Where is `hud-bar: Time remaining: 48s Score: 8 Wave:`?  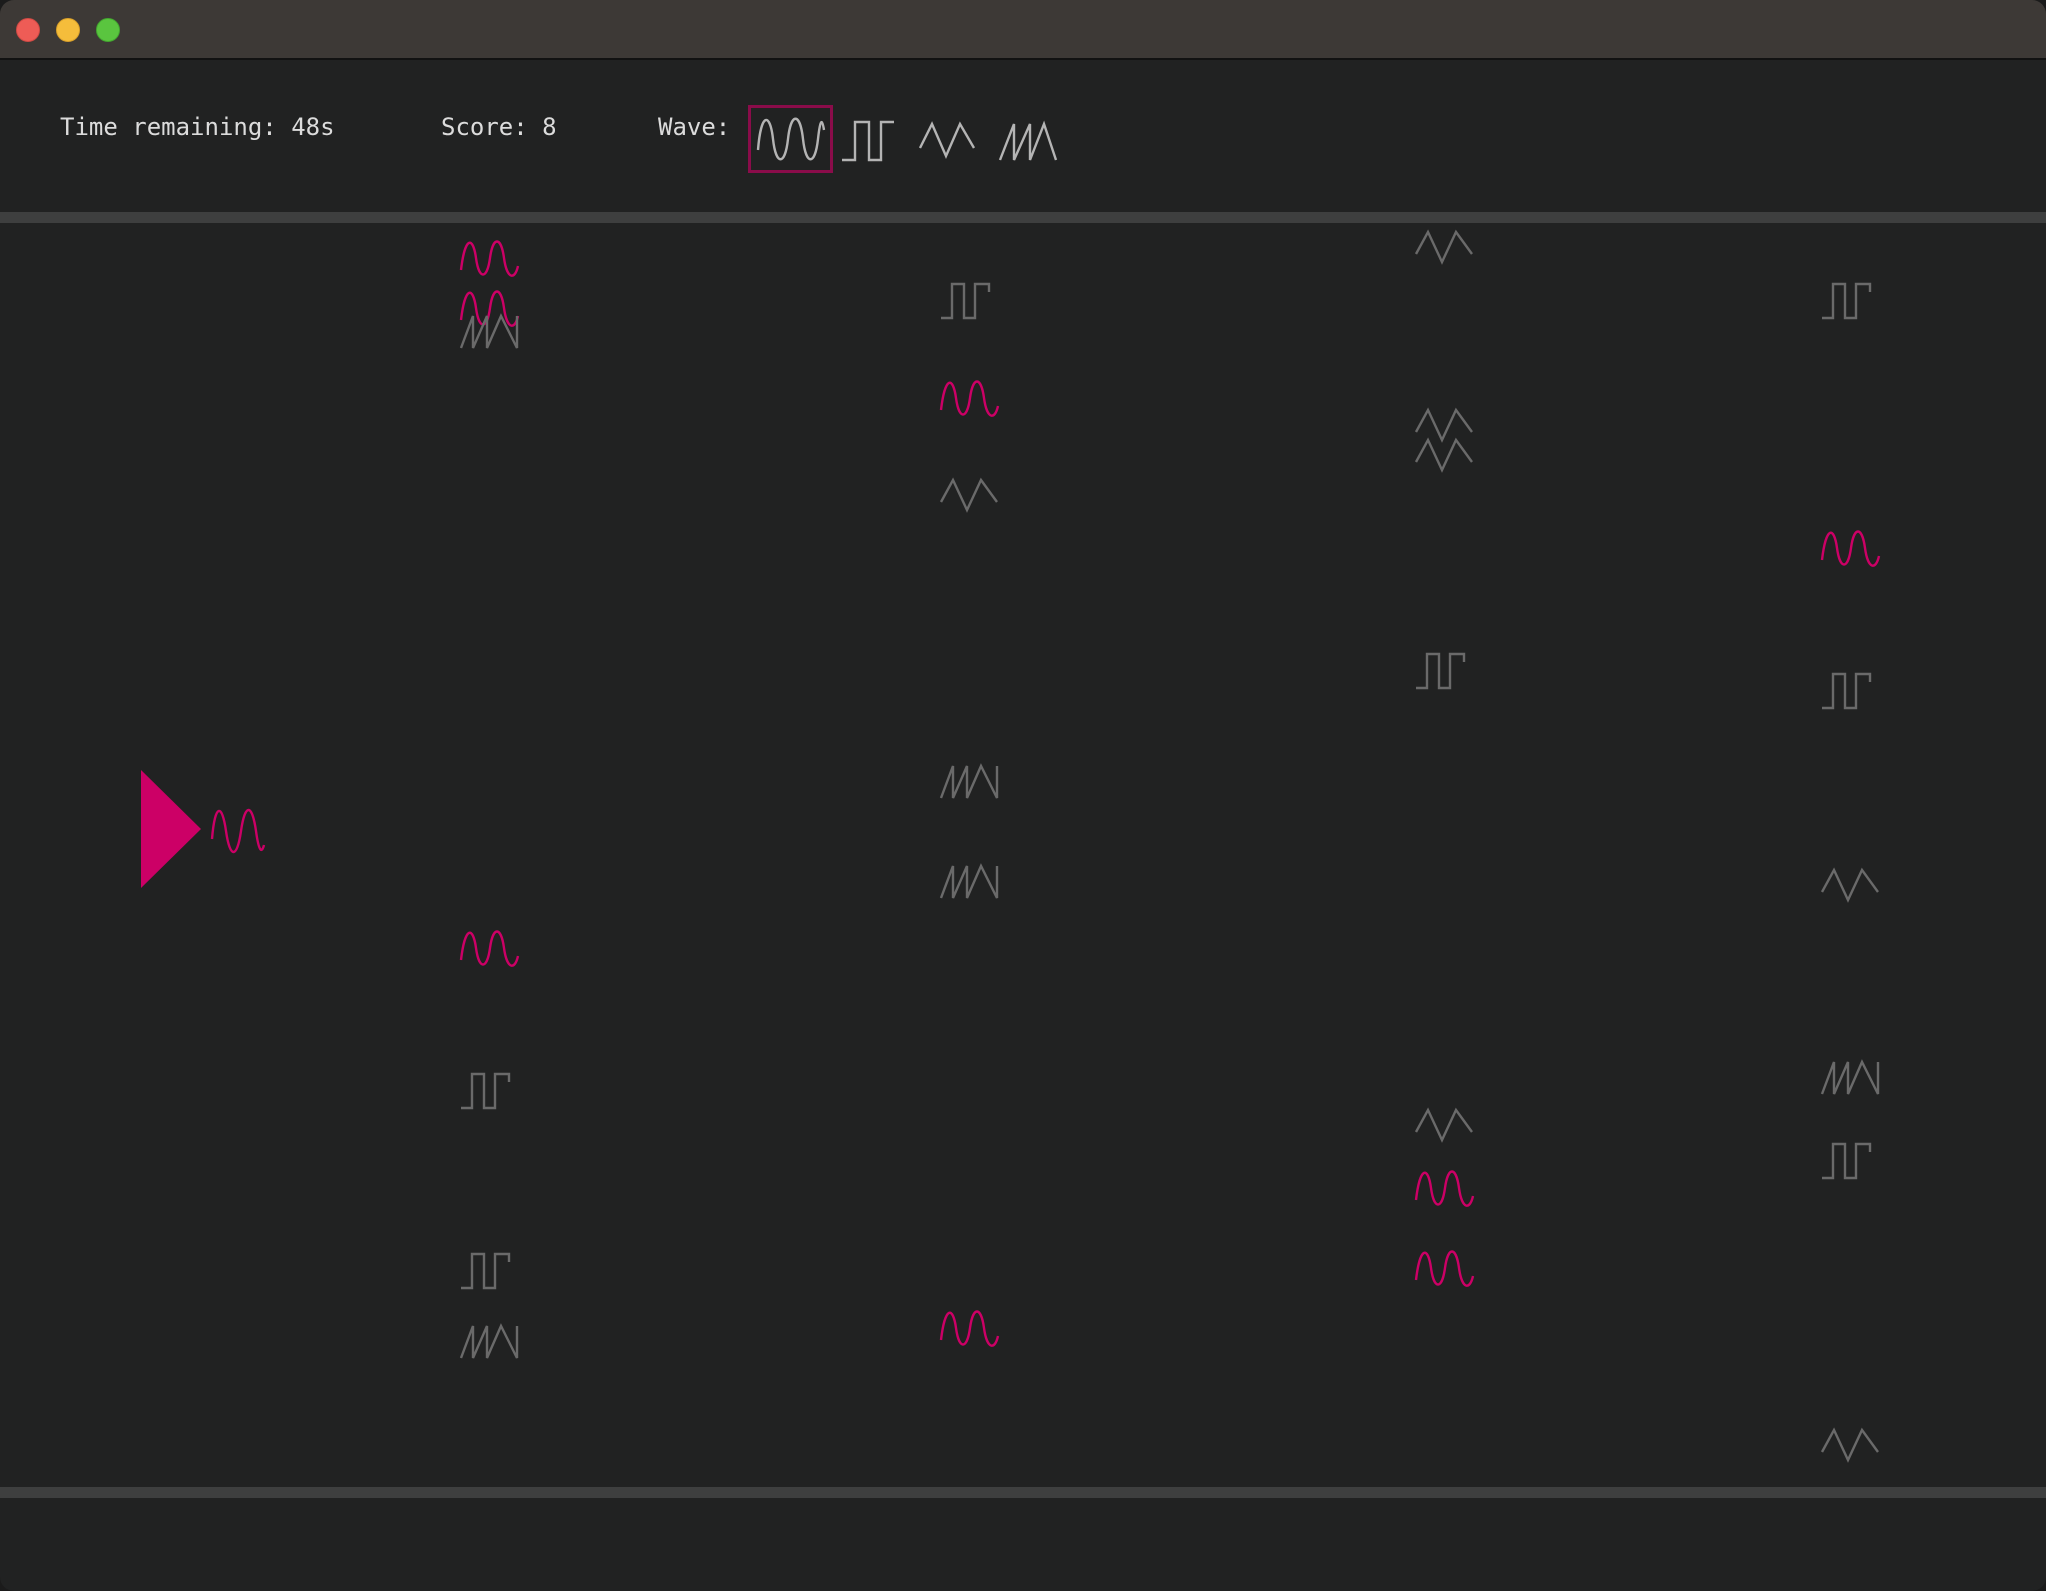 hud-bar: Time remaining: 48s Score: 8 Wave: is located at coordinates (1023, 135).